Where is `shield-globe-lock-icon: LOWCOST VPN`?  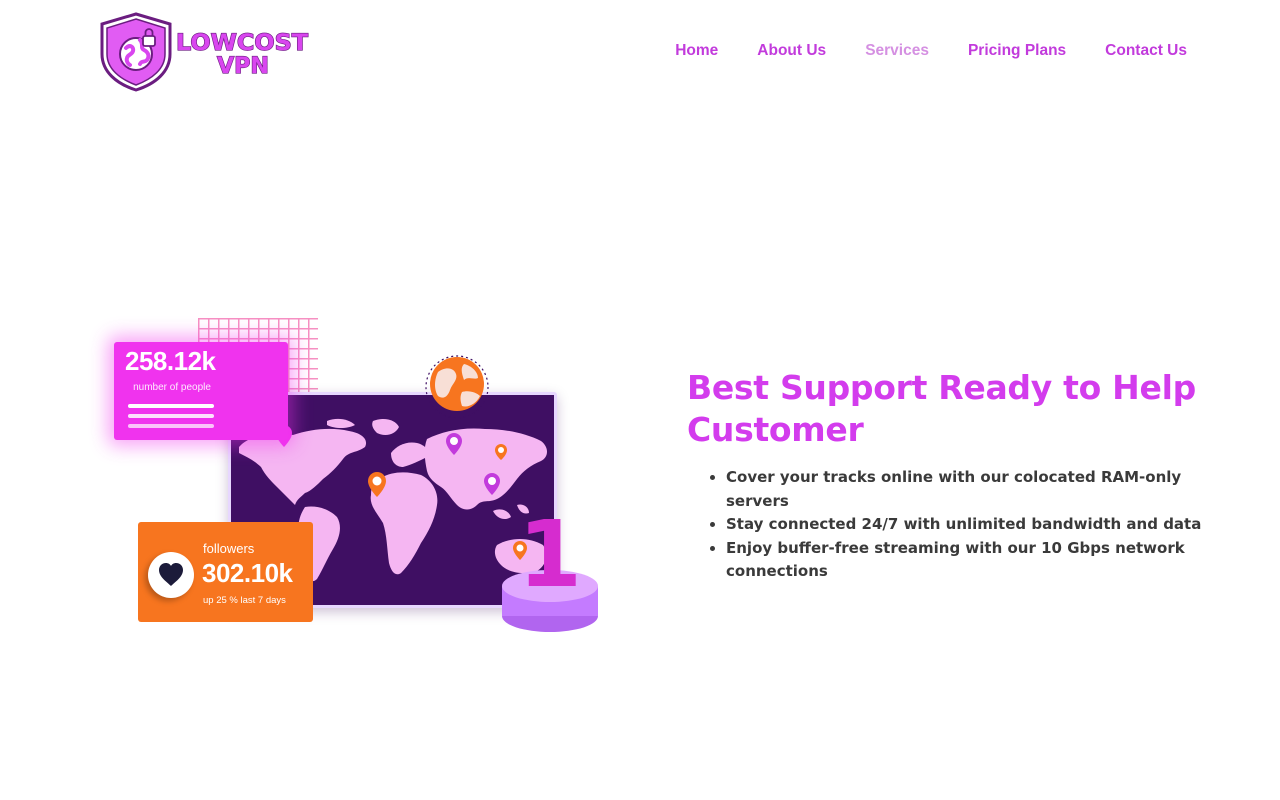
shield-globe-lock-icon: LOWCOST VPN is located at coordinates (204, 52).